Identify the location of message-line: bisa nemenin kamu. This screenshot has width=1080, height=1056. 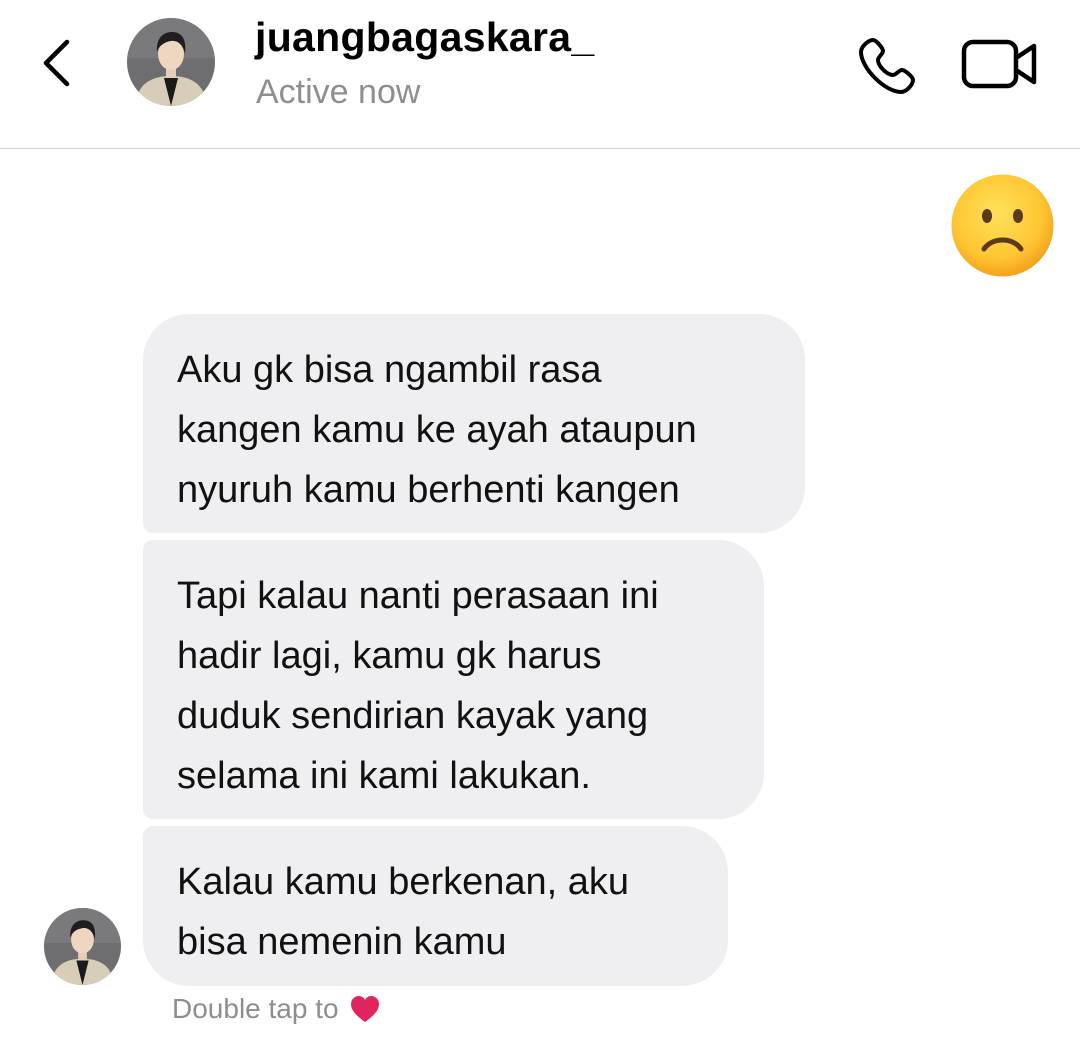
(342, 942).